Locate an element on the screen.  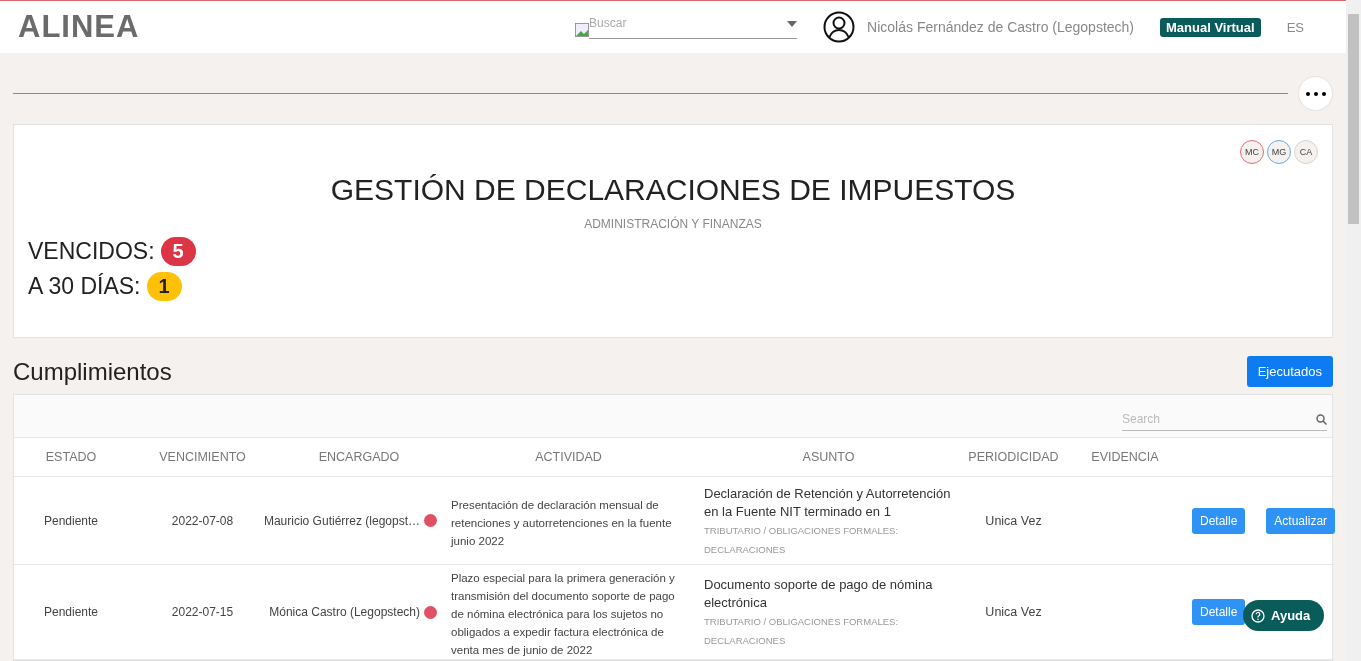
activity-text: Plazo especial para la primera generación y transmisión del documento soporte de pago de nómina electrónica para los sujetos no obligados a expedir factura electrónica de venta mes de junio de 2022 is located at coordinates (563, 614).